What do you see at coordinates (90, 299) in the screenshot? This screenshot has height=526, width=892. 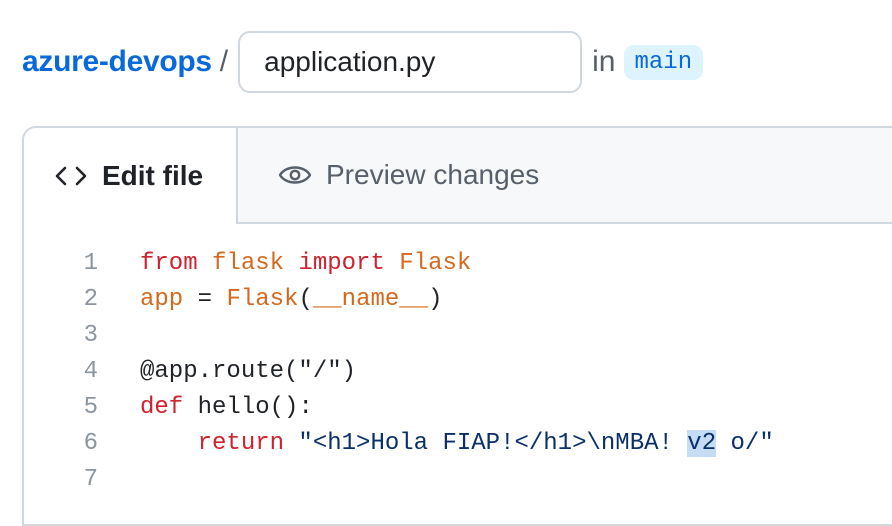 I see `line-number: 2` at bounding box center [90, 299].